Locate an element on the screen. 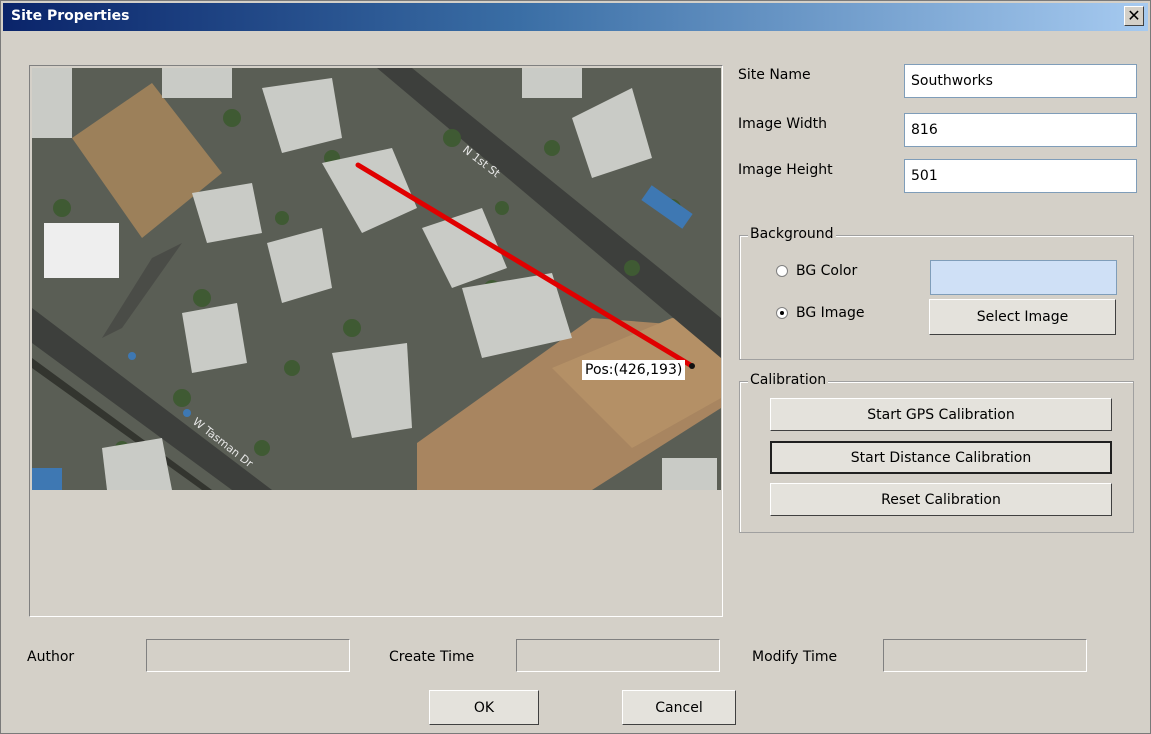 Image resolution: width=1151 pixels, height=734 pixels. image-width-input: 816 is located at coordinates (1020, 130).